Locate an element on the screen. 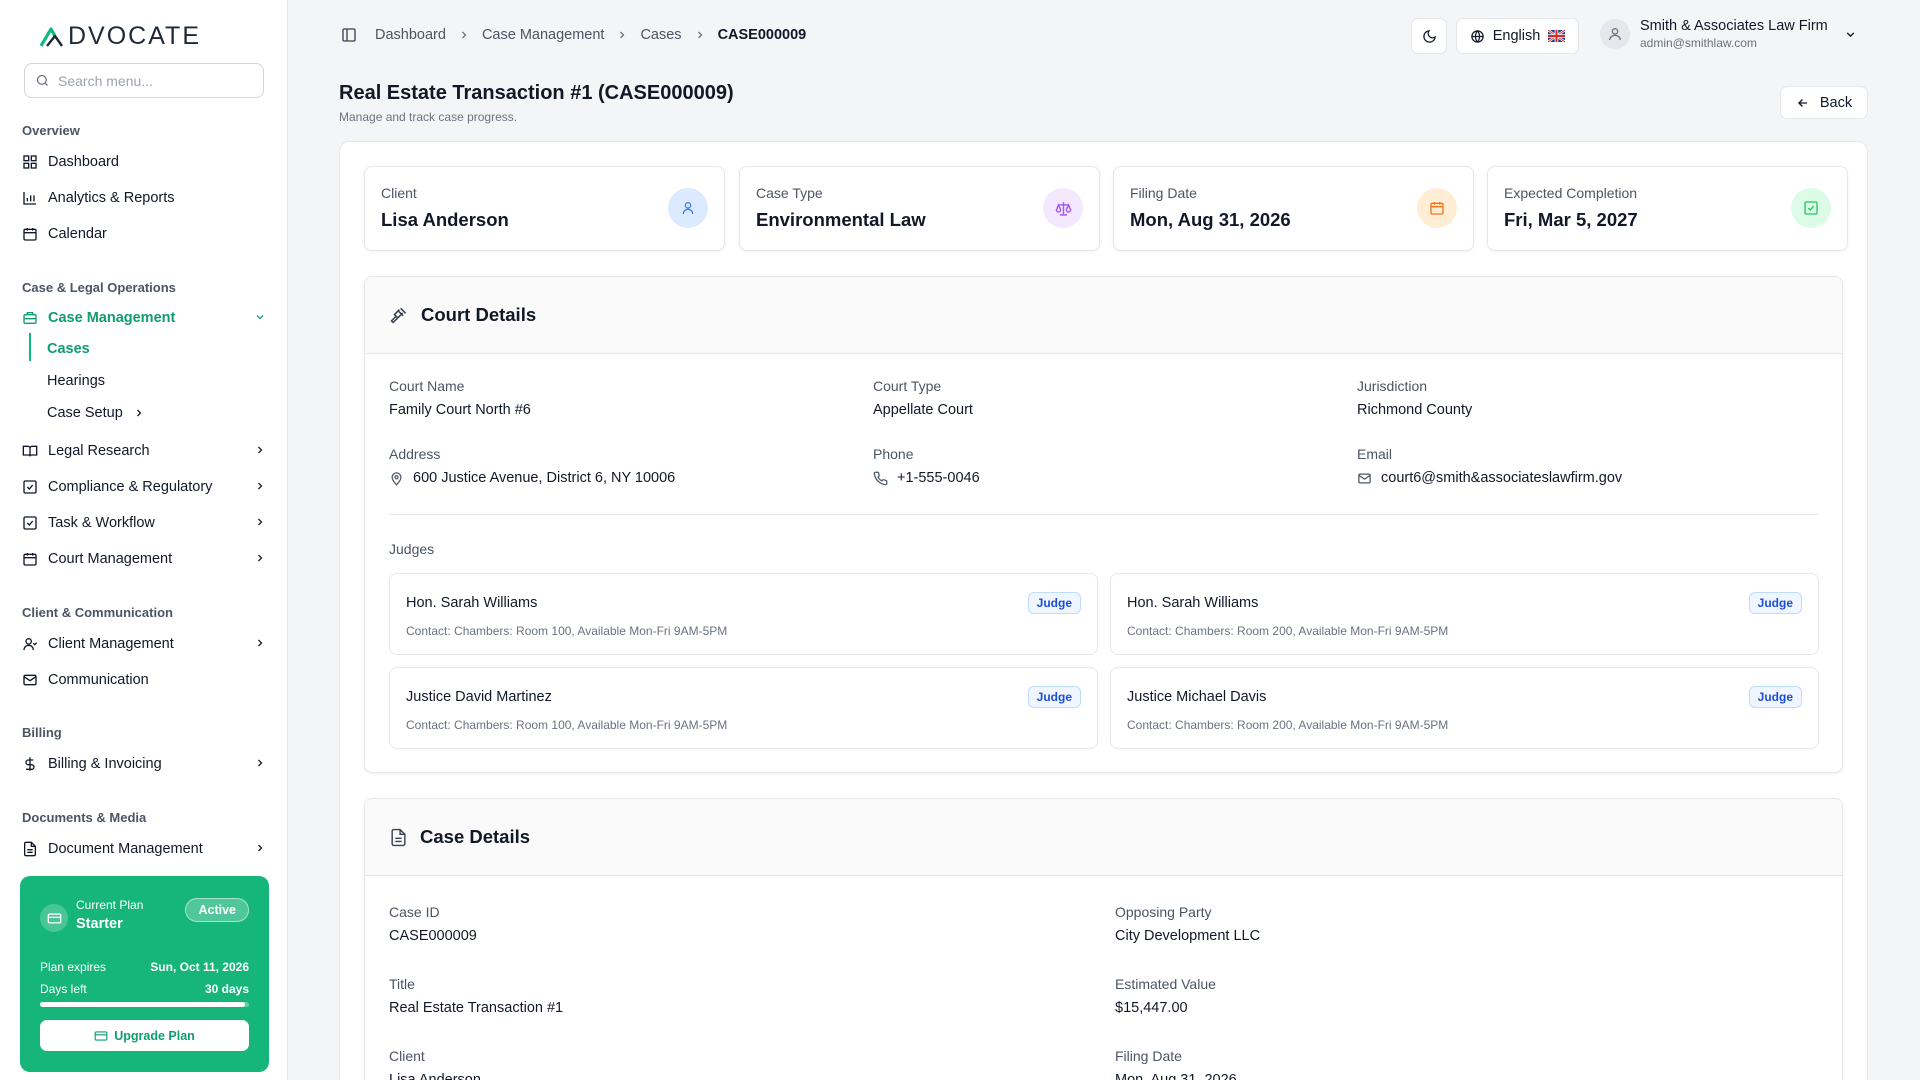 This screenshot has height=1080, width=1920. breadcrumb-current: CASE000009 is located at coordinates (762, 35).